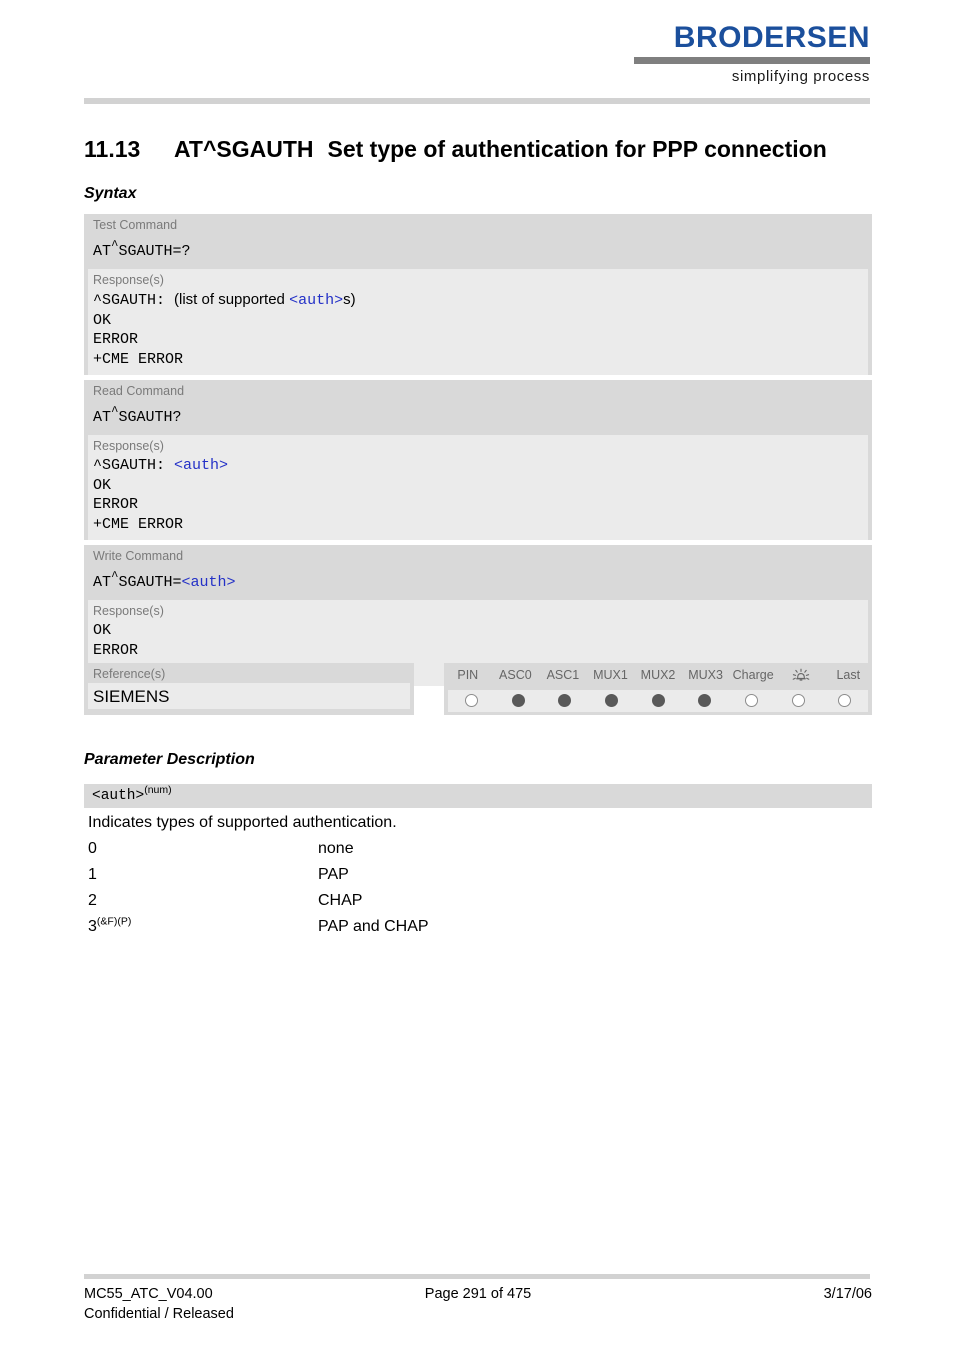 This screenshot has width=954, height=1351. I want to click on footer-classification: Confidential / Released, so click(159, 1314).